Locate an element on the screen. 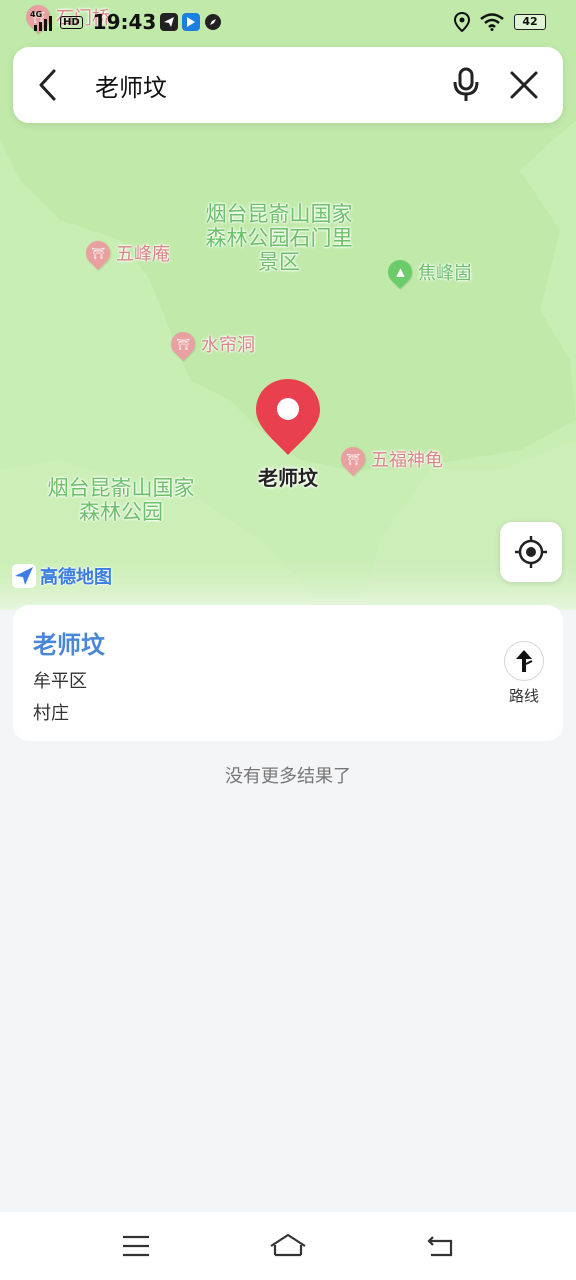 The height and width of the screenshot is (1280, 576). back-nav-button is located at coordinates (440, 1246).